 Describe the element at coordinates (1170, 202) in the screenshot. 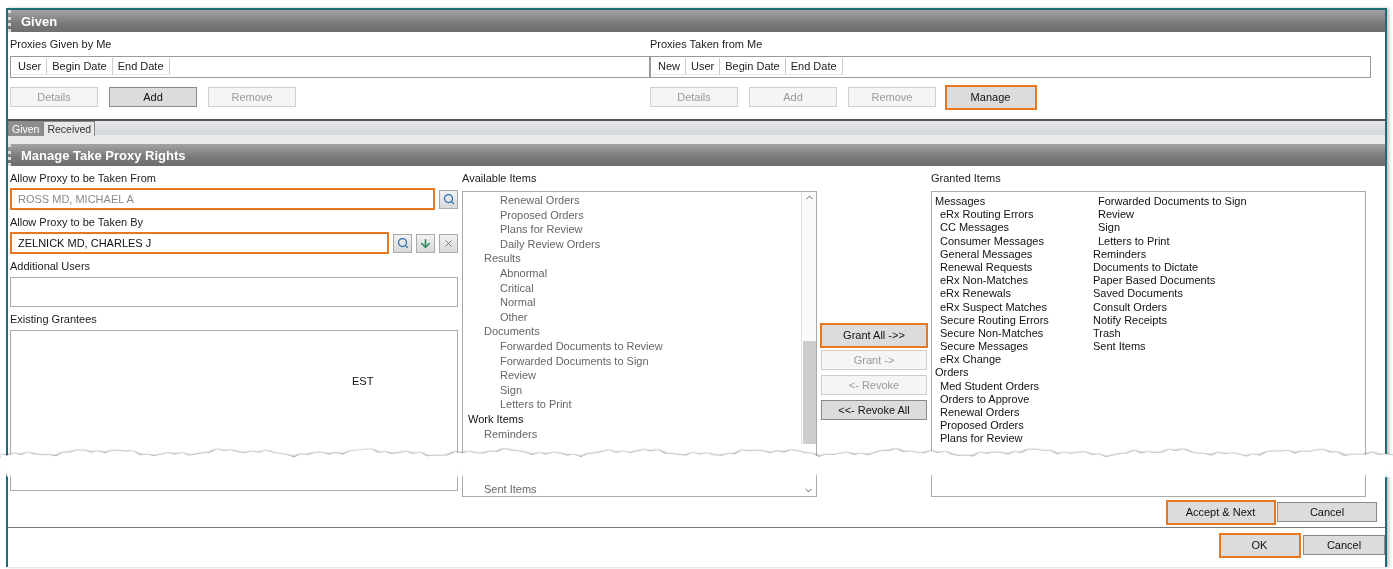

I see `list-item: Forwarded Documents to Sign` at that location.